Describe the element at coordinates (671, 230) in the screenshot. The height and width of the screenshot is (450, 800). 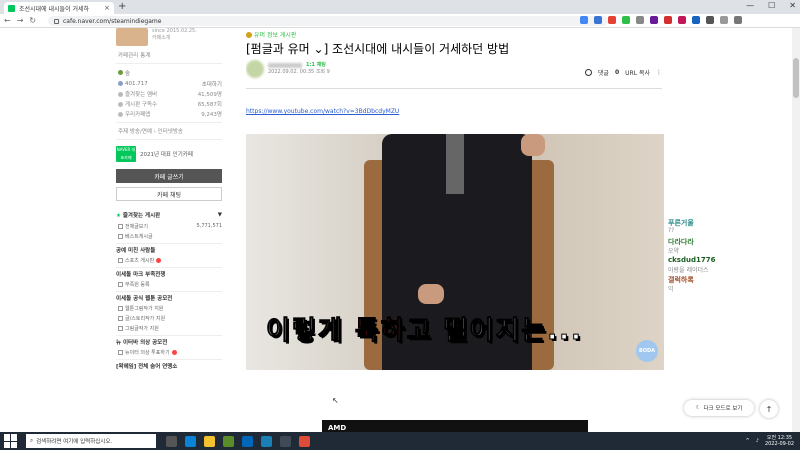
I see `chat-message: ??` at that location.